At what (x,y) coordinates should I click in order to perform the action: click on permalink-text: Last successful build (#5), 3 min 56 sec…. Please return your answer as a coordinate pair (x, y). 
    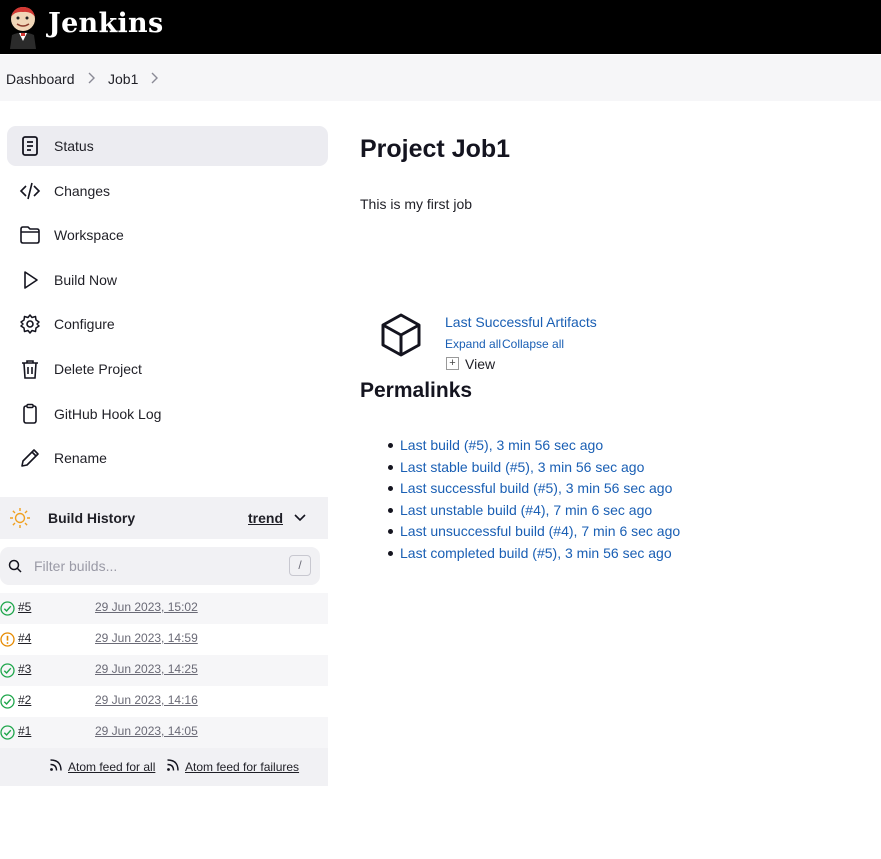
    Looking at the image, I should click on (536, 488).